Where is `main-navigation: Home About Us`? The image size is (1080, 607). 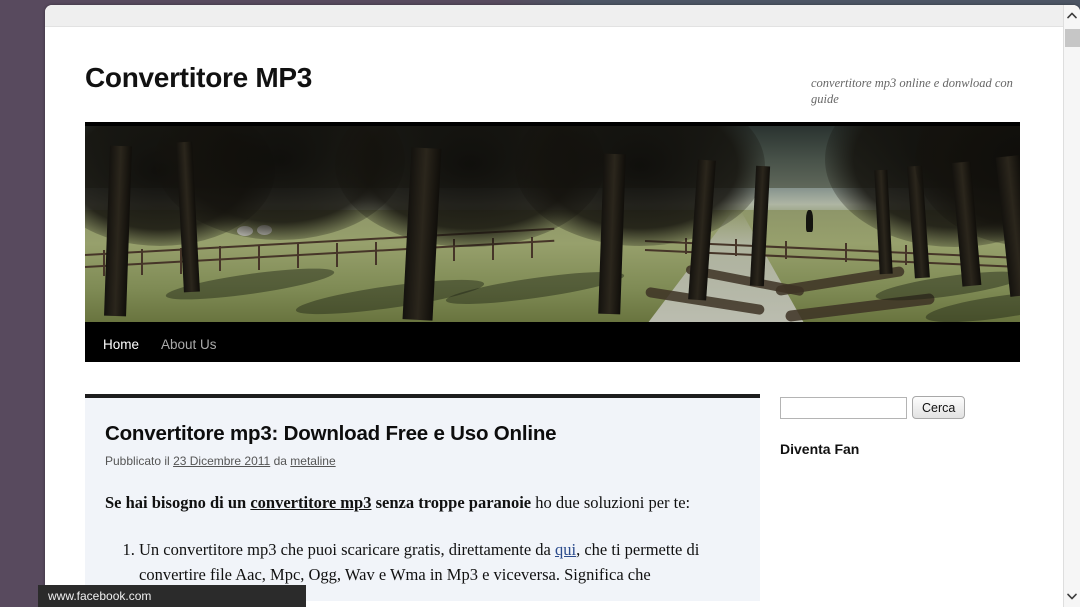 main-navigation: Home About Us is located at coordinates (552, 344).